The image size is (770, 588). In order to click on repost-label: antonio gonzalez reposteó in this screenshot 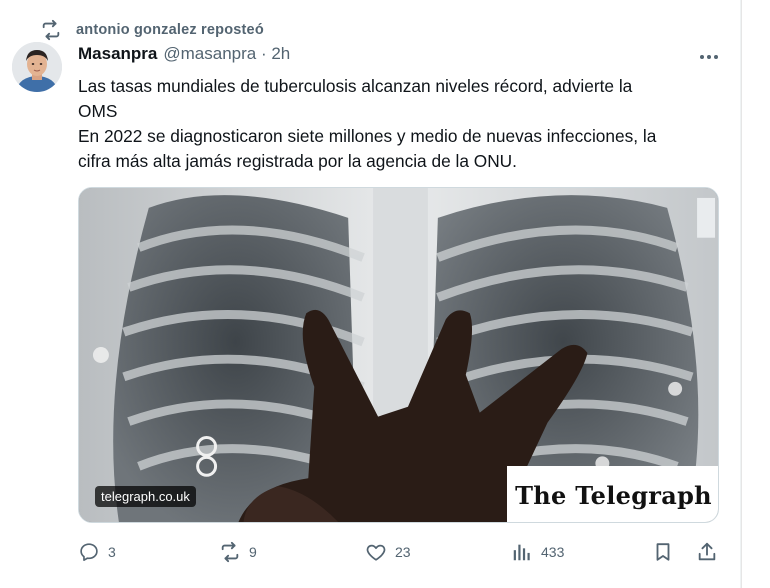, I will do `click(170, 30)`.